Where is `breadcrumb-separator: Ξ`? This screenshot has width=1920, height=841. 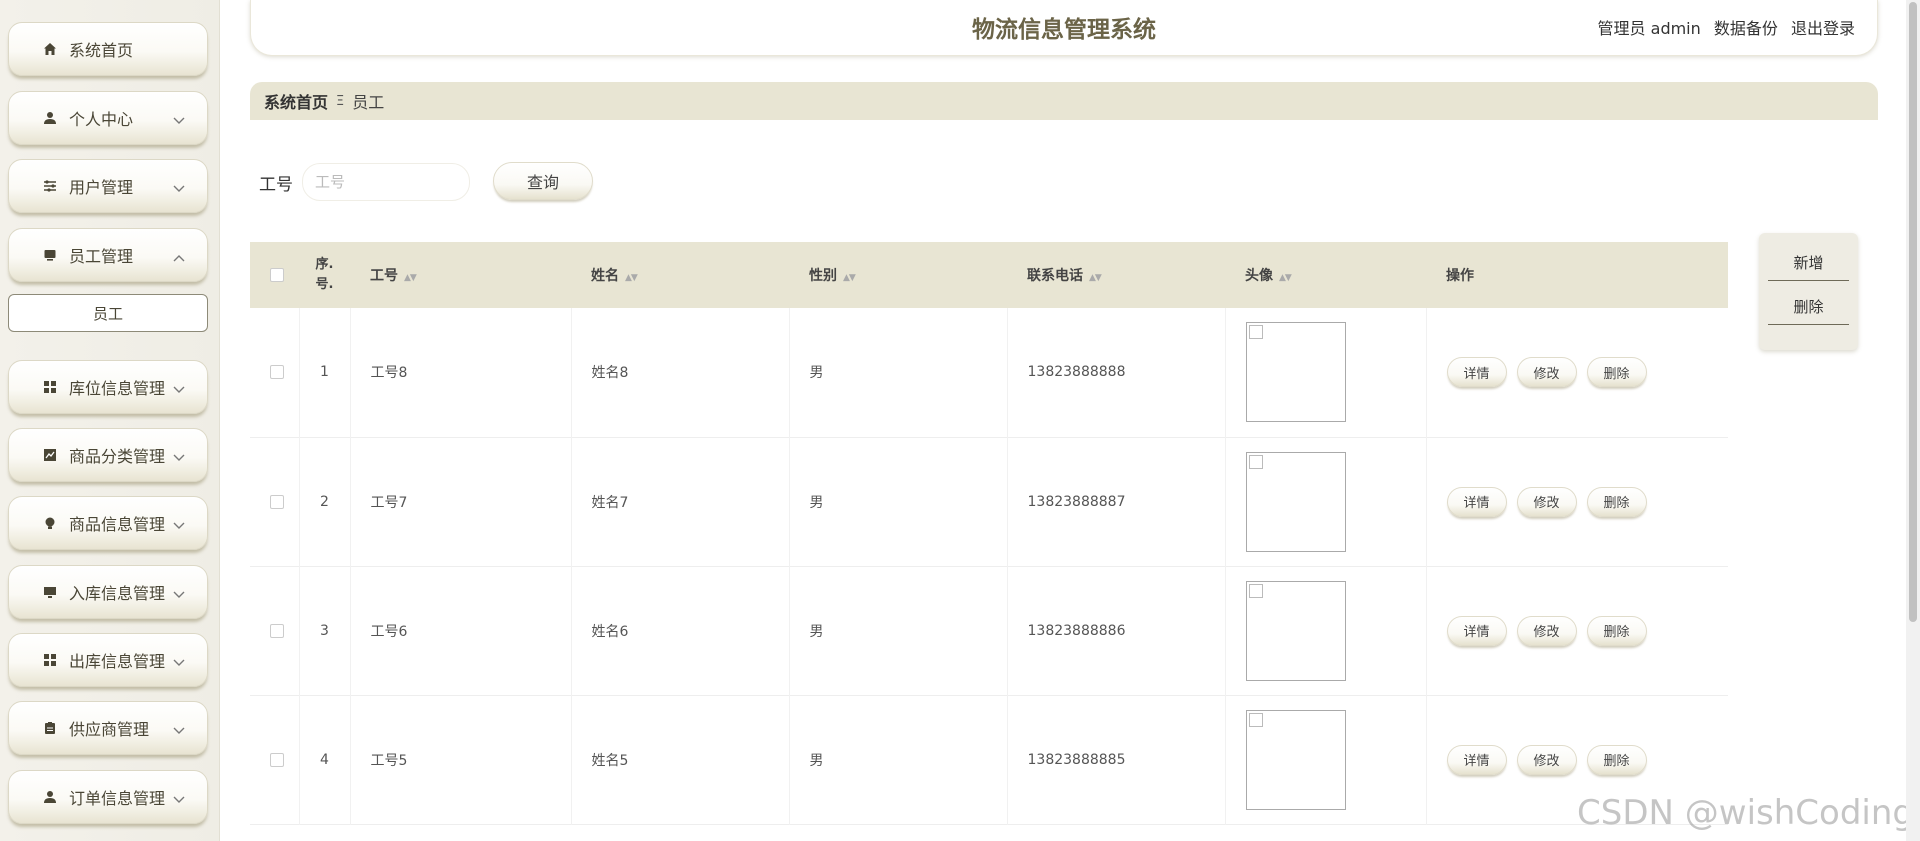
breadcrumb-separator: Ξ is located at coordinates (340, 101).